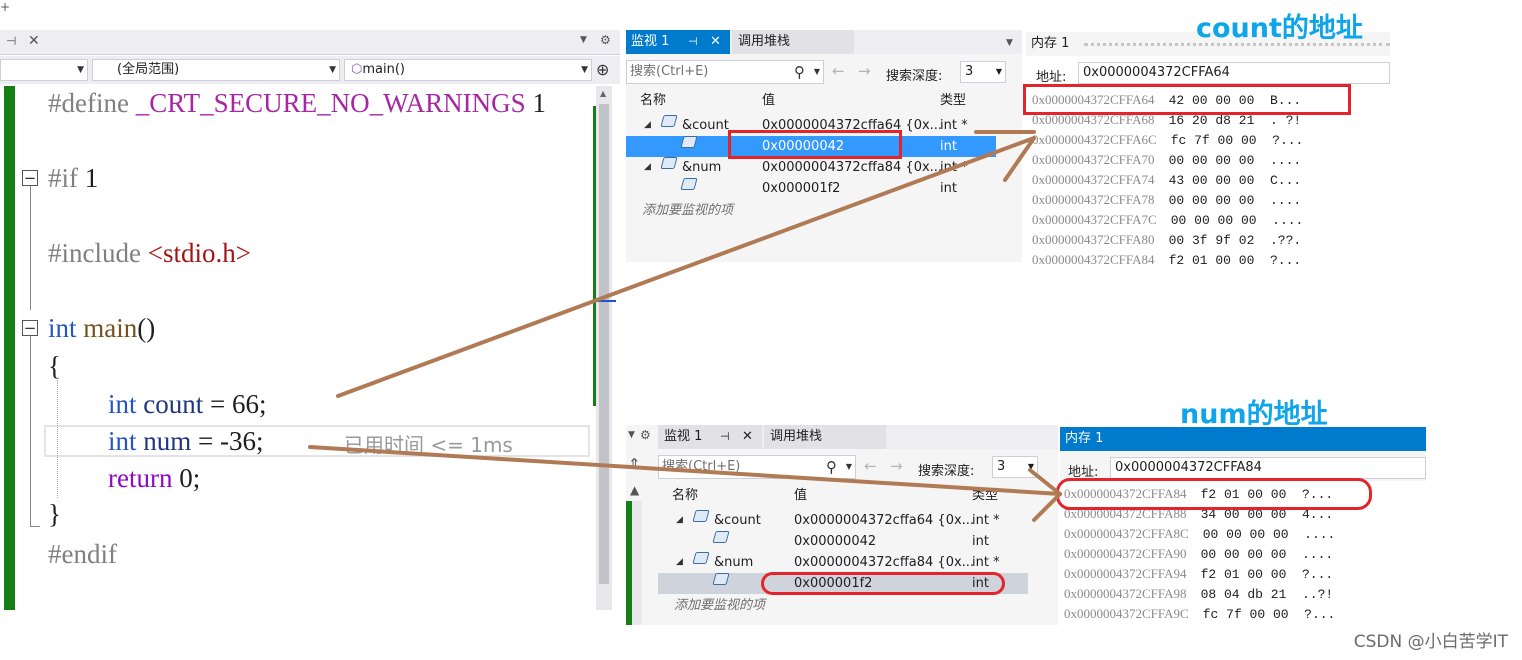  Describe the element at coordinates (1047, 507) in the screenshot. I see `arrow-num-head-a` at that location.